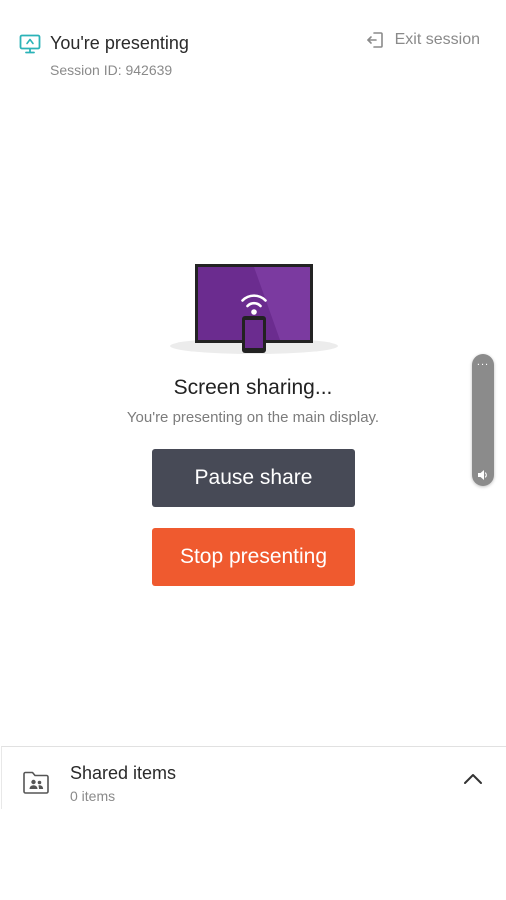 This screenshot has width=506, height=900. What do you see at coordinates (473, 779) in the screenshot?
I see `chevron-up-icon` at bounding box center [473, 779].